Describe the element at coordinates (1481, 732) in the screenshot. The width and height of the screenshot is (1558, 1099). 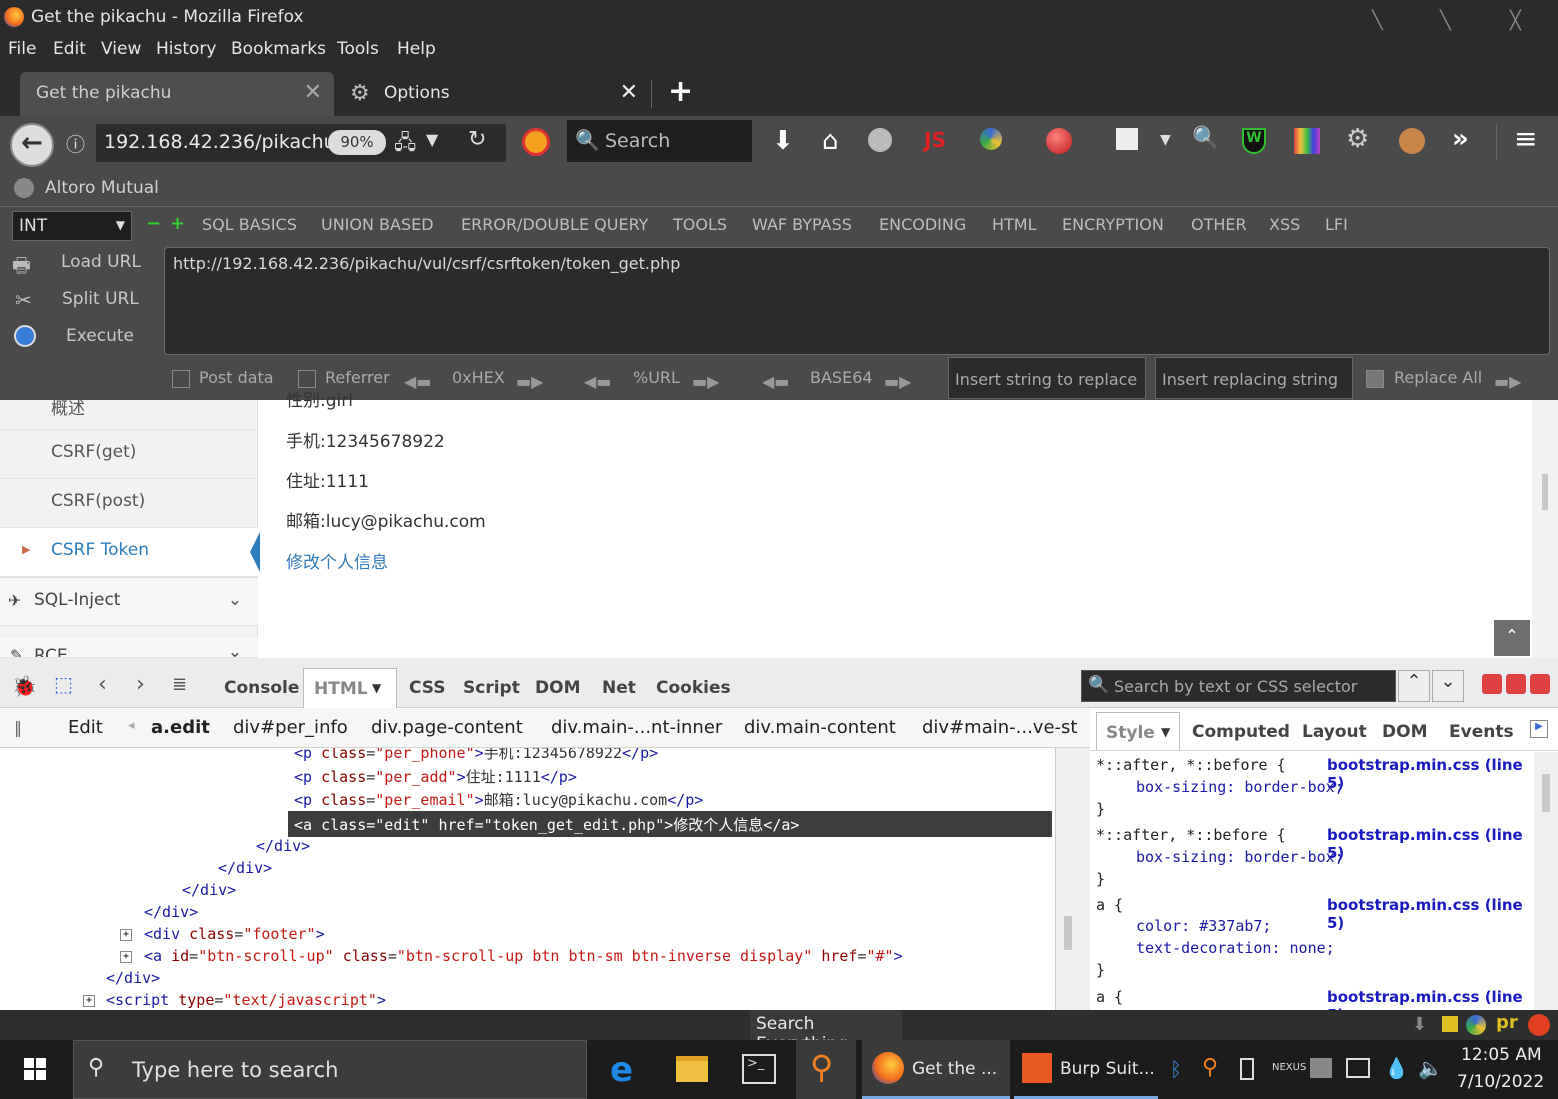
I see `side-tab-events: Events` at that location.